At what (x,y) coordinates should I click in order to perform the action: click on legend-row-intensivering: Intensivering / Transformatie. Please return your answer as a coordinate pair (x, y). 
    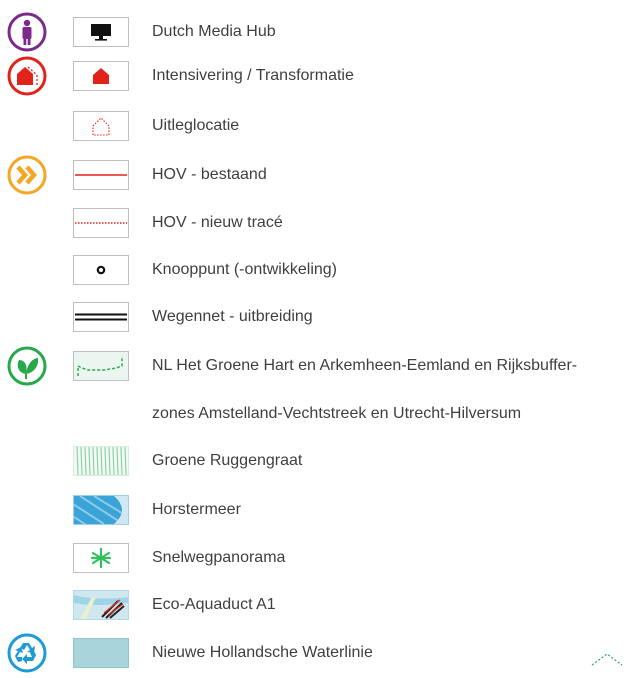
    Looking at the image, I should click on (318, 76).